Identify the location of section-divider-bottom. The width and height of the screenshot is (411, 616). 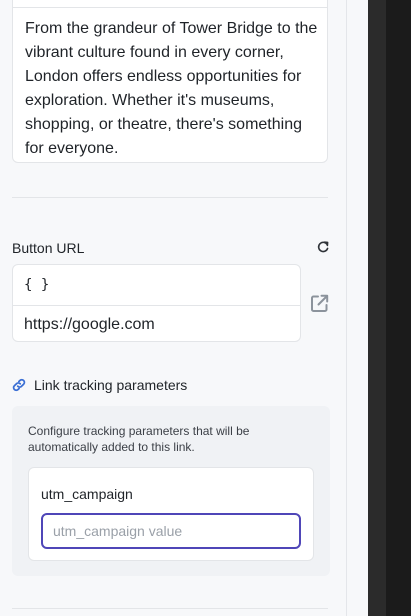
(170, 608).